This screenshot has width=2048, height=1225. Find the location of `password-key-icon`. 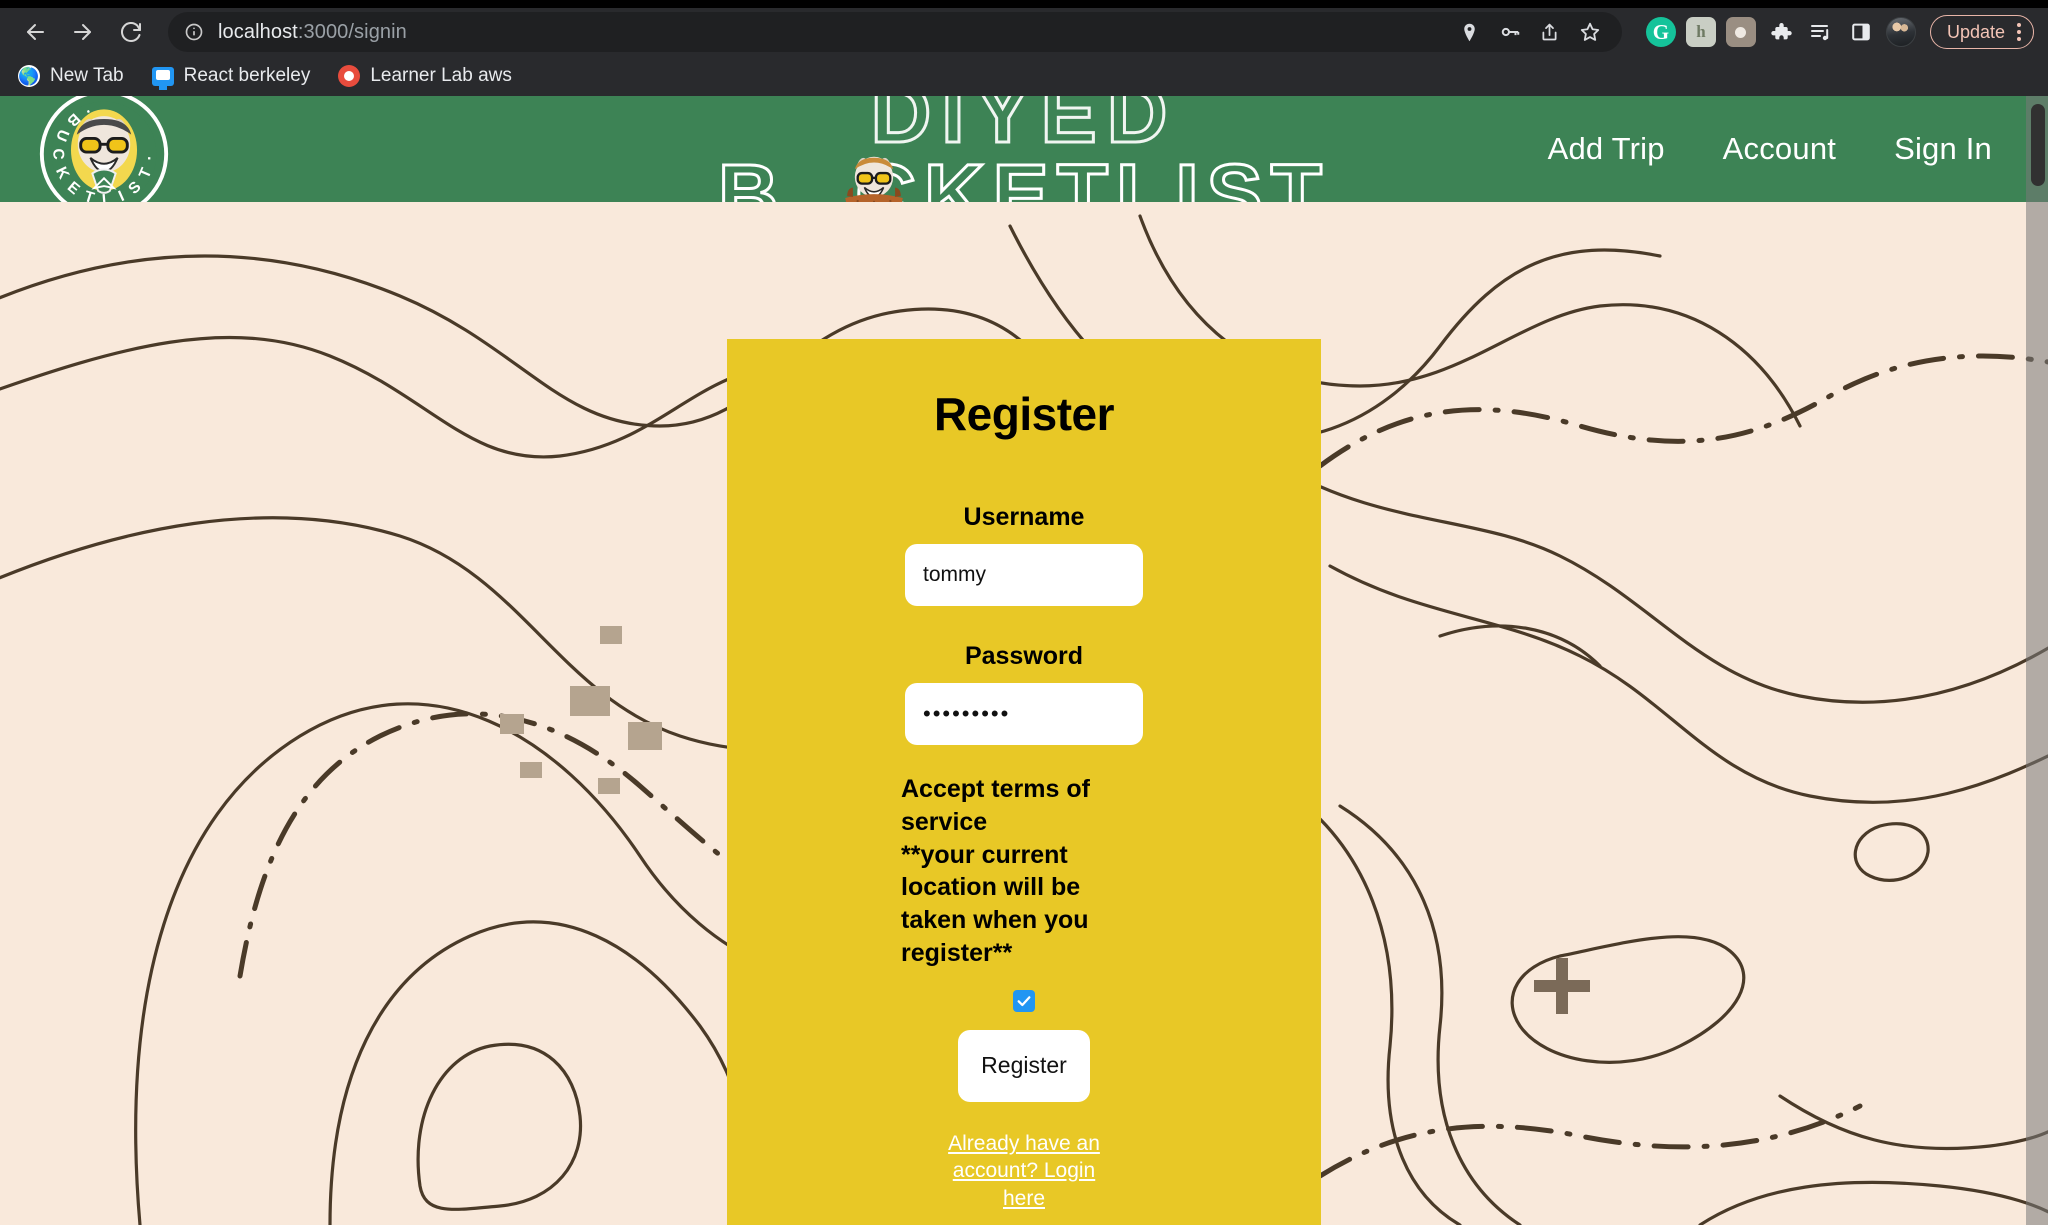

password-key-icon is located at coordinates (1510, 32).